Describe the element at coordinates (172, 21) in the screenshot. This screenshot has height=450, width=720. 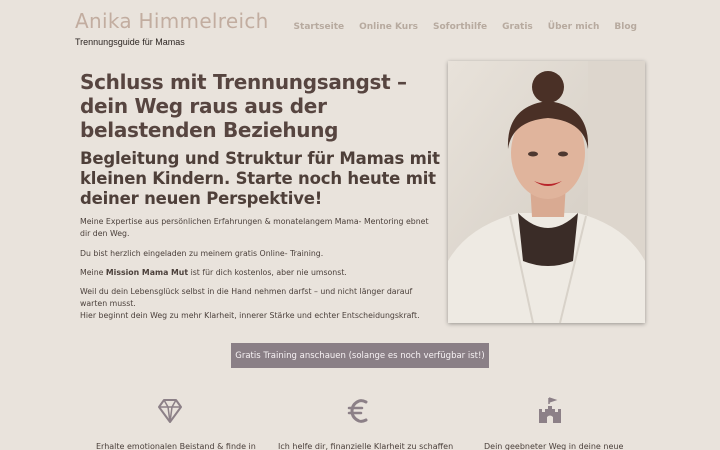
I see `site-title: Anika Himmelreich` at that location.